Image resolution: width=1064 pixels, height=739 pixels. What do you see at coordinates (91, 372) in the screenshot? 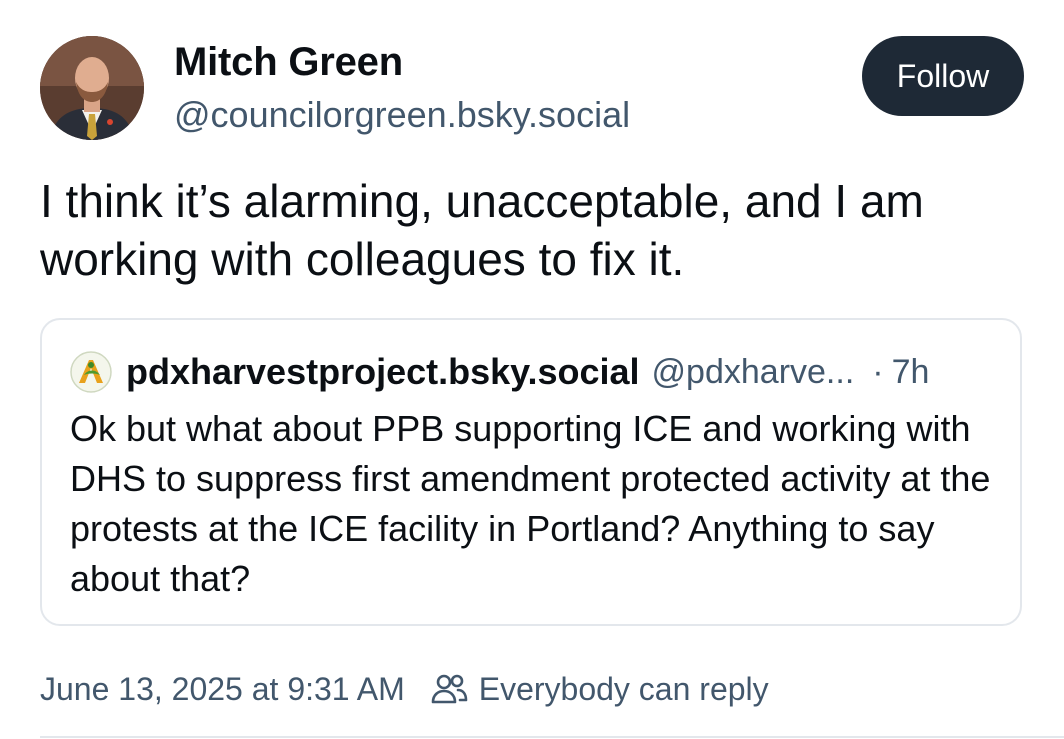
I see `harvest-logo-icon` at bounding box center [91, 372].